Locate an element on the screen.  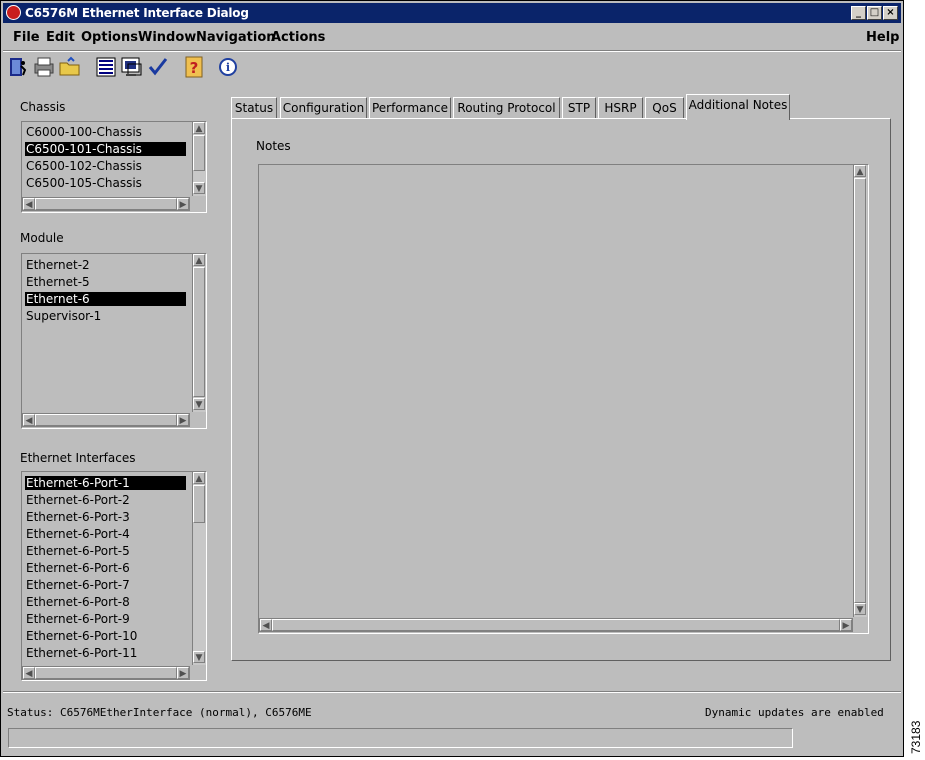
list-item: Ethernet-6-Port-6 is located at coordinates (77, 568).